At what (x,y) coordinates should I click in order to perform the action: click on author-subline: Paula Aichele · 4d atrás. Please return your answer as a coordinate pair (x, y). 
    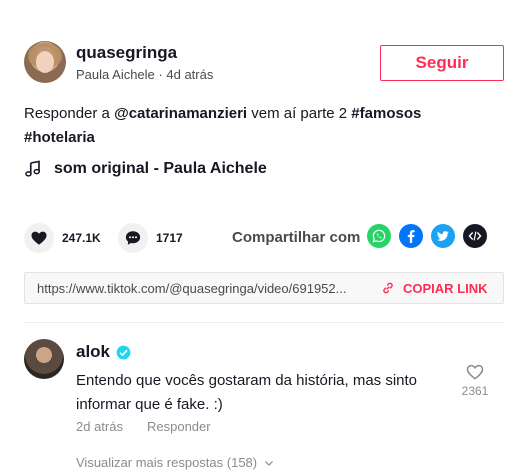
    Looking at the image, I should click on (144, 74).